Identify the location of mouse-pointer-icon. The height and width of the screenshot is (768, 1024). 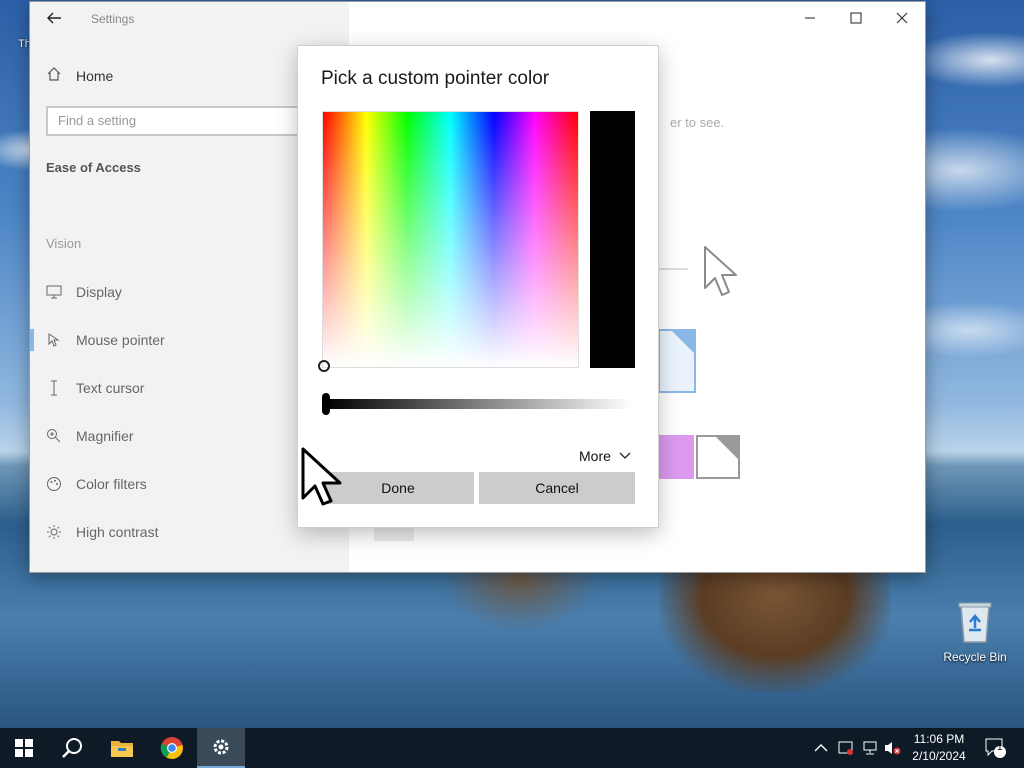
(54, 340).